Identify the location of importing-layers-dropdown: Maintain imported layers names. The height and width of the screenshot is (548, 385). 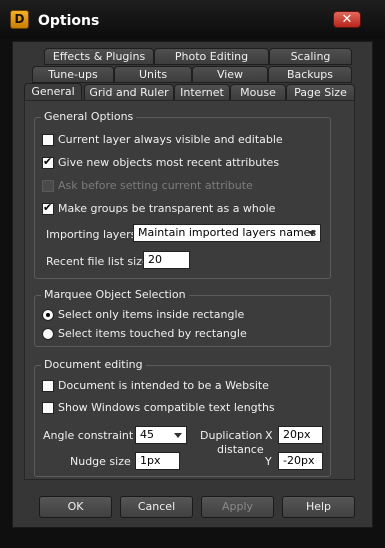
(227, 233).